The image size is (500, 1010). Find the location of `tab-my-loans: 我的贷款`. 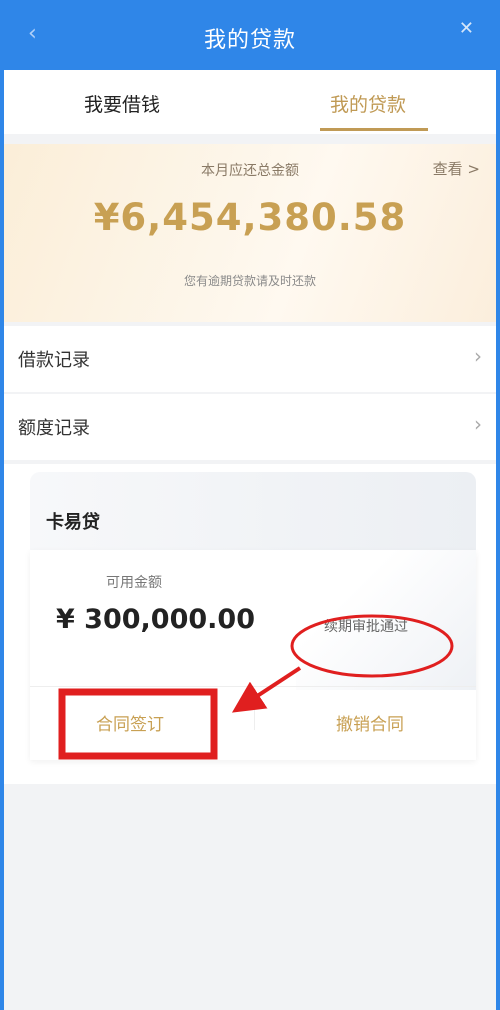

tab-my-loans: 我的贷款 is located at coordinates (368, 103).